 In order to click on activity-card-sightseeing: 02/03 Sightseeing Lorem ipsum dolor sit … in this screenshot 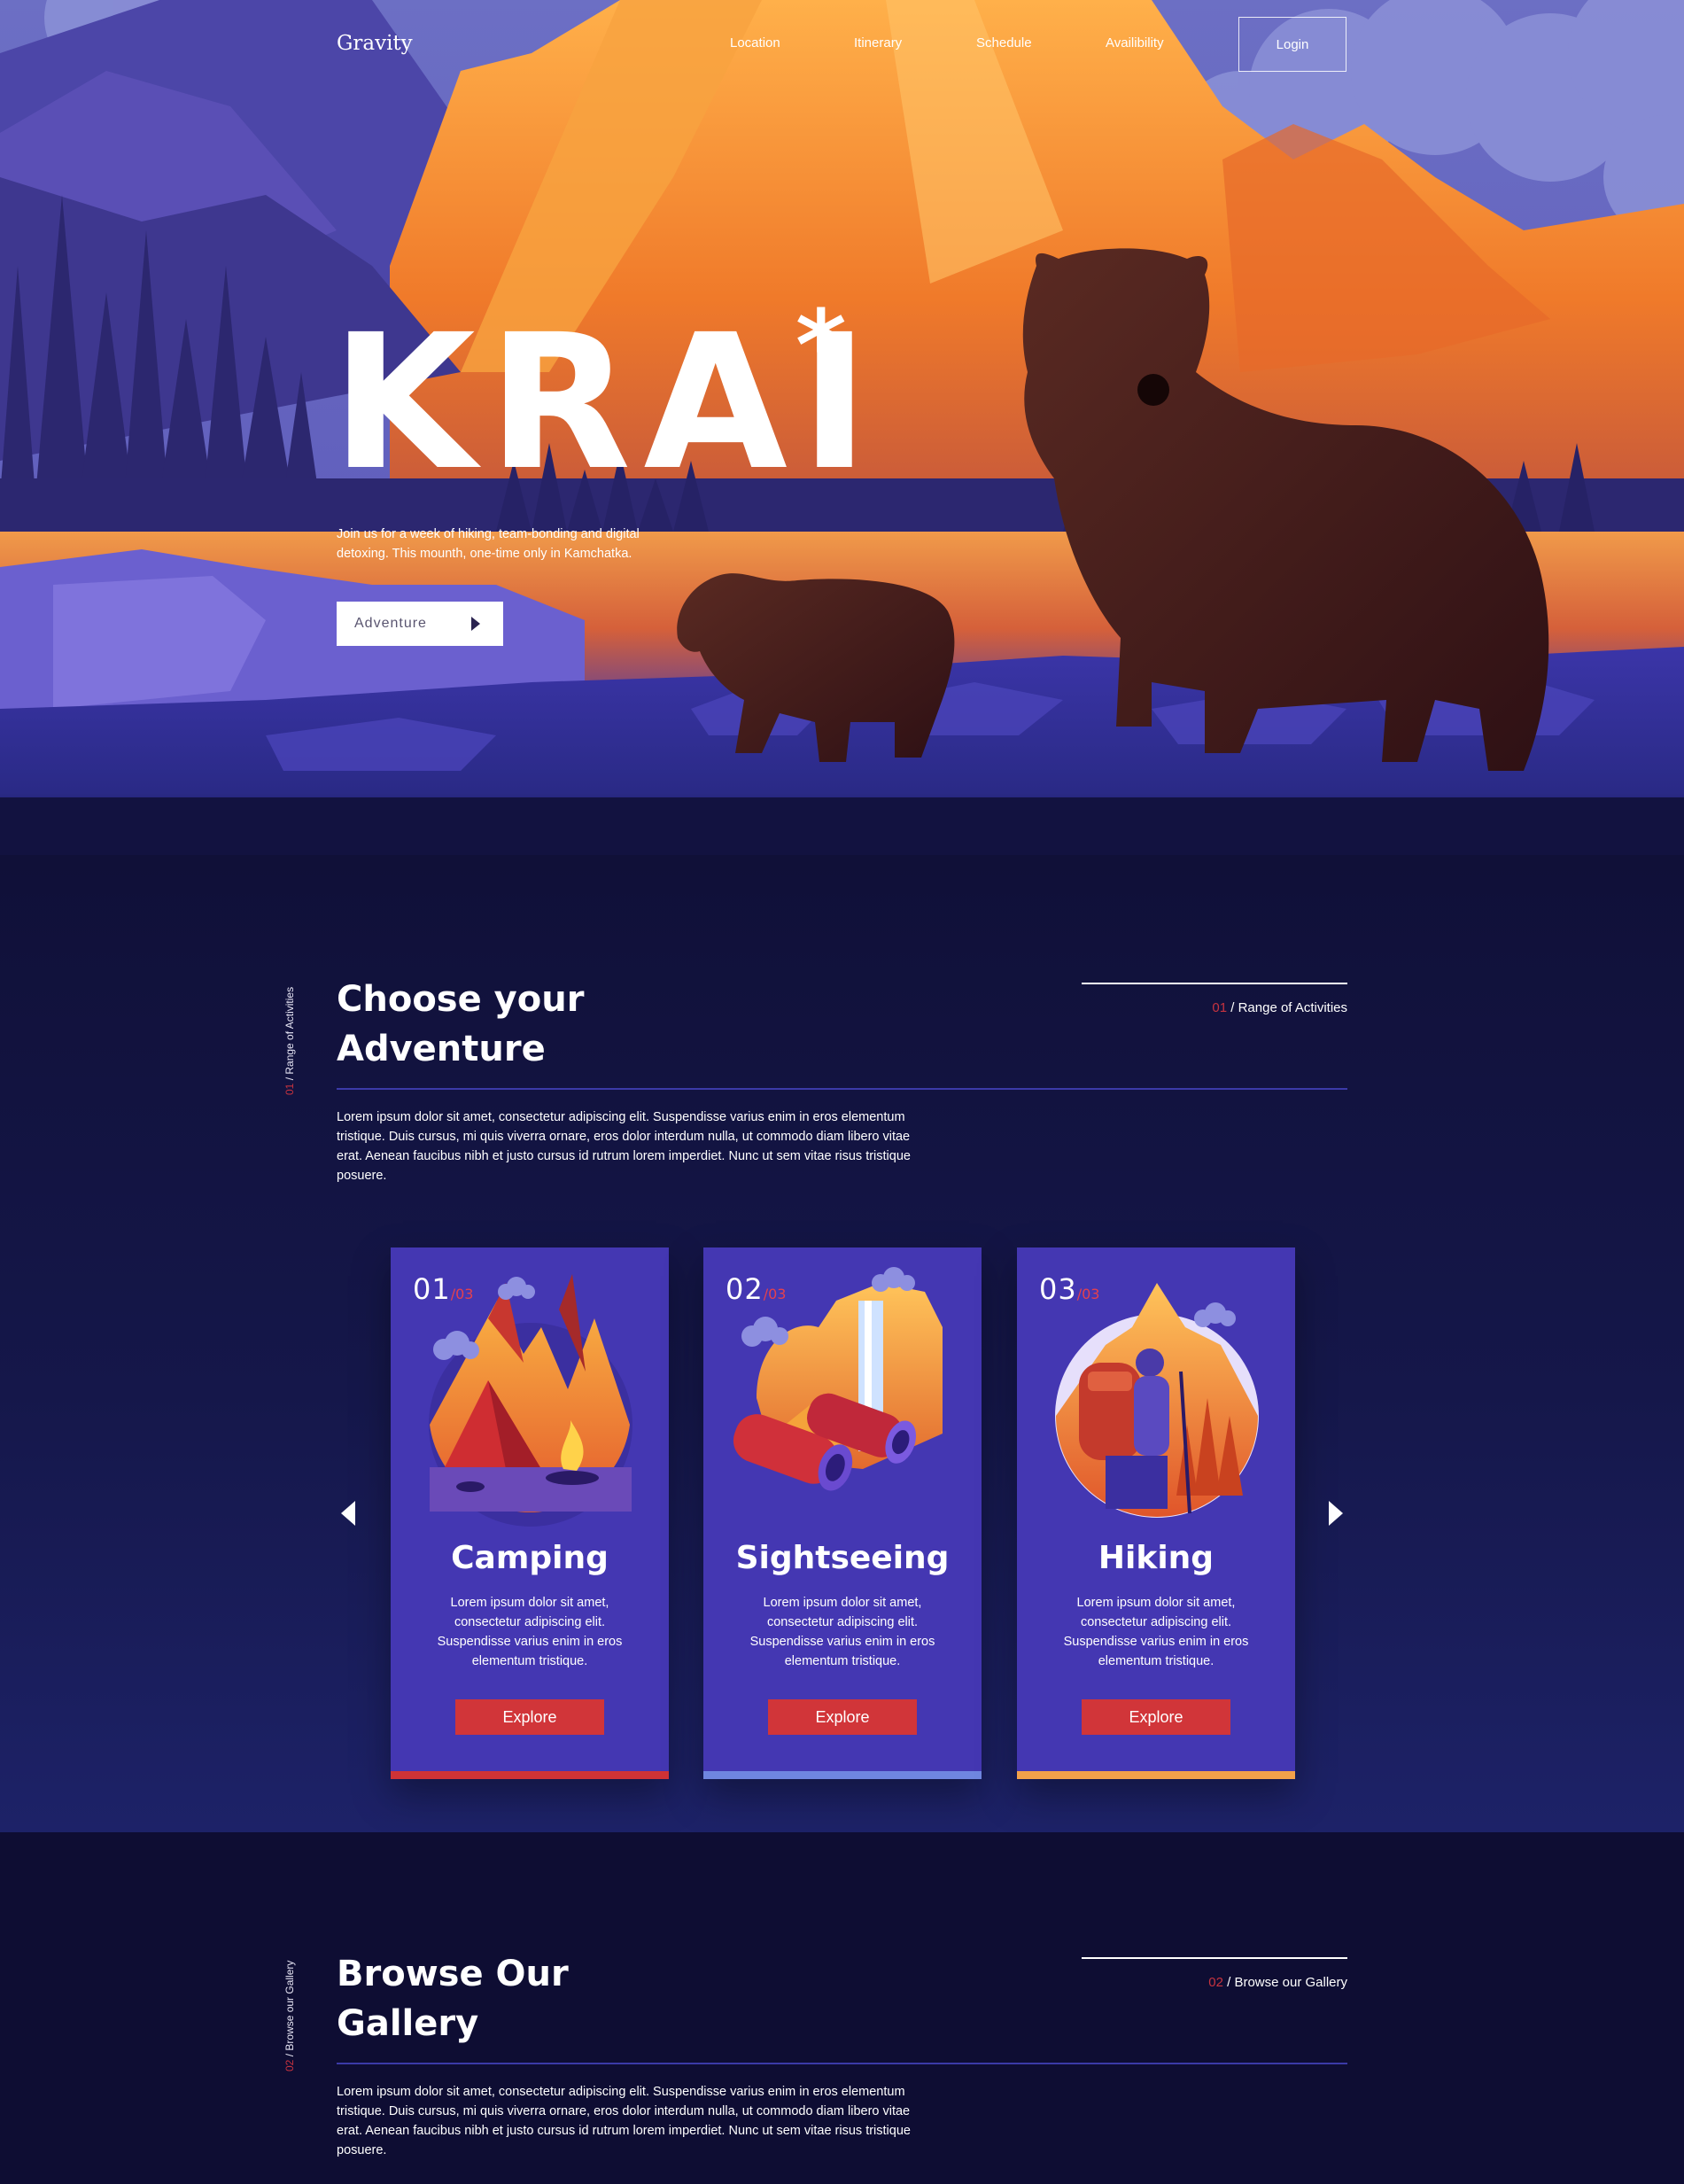, I will do `click(842, 1513)`.